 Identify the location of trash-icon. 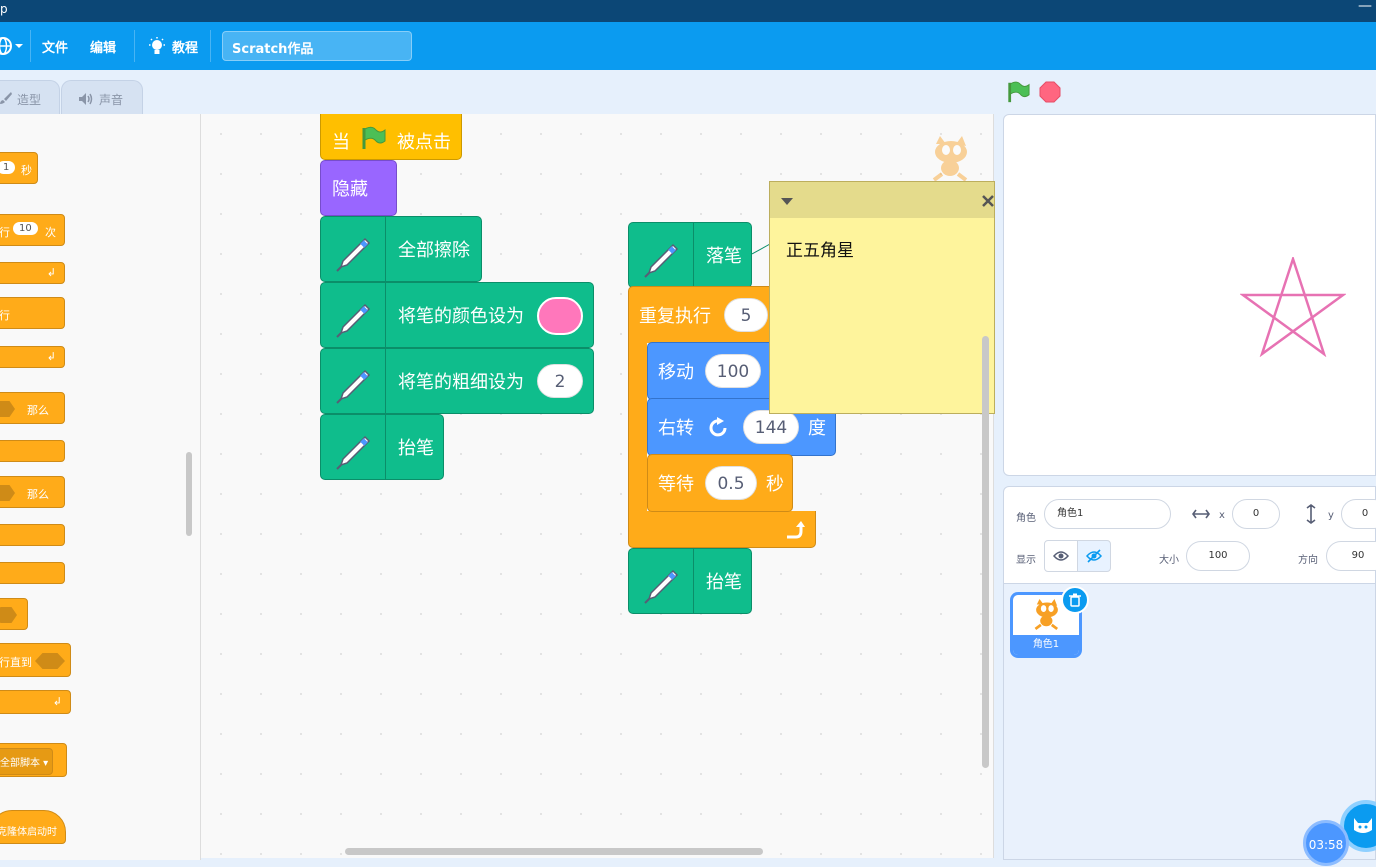
(1075, 600).